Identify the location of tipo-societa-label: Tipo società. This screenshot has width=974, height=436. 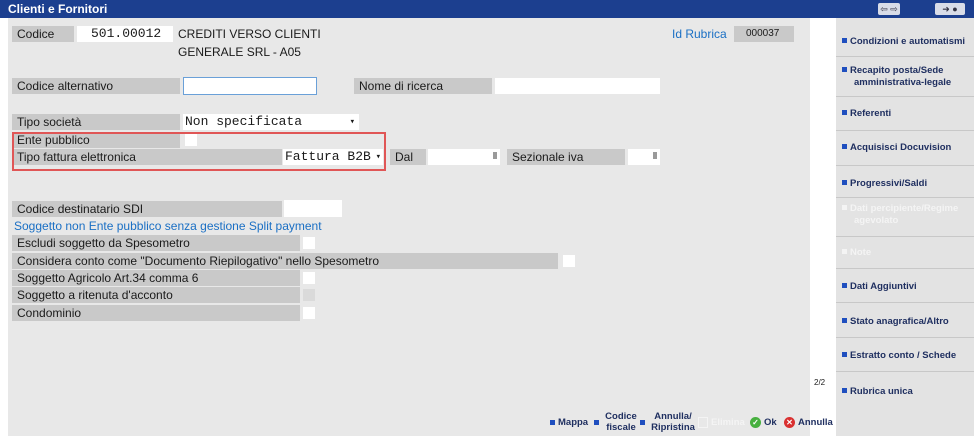
(96, 122).